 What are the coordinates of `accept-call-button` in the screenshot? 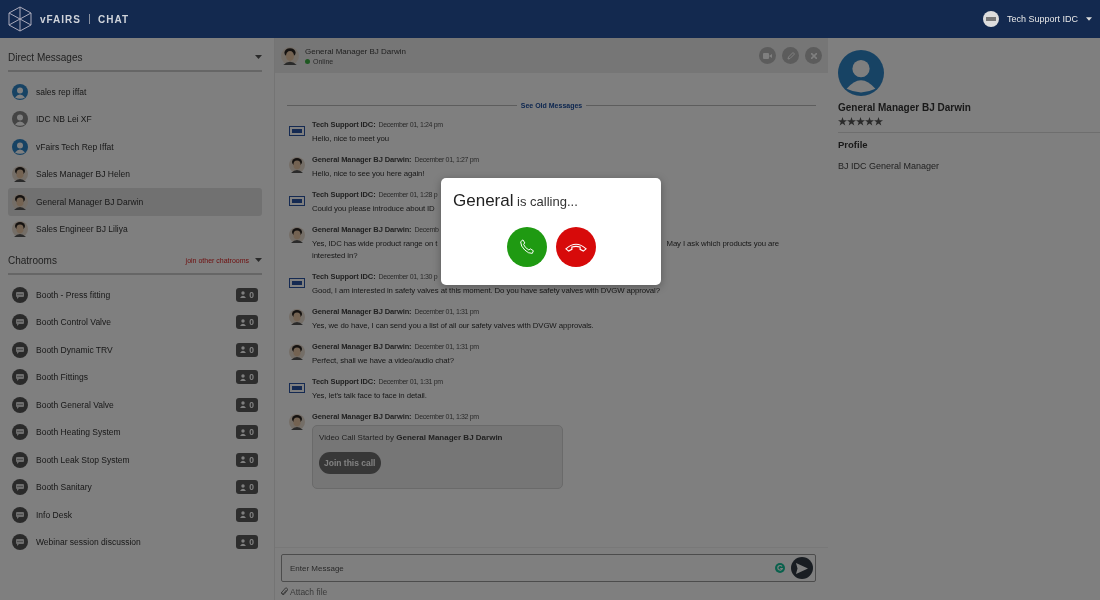 It's located at (526, 247).